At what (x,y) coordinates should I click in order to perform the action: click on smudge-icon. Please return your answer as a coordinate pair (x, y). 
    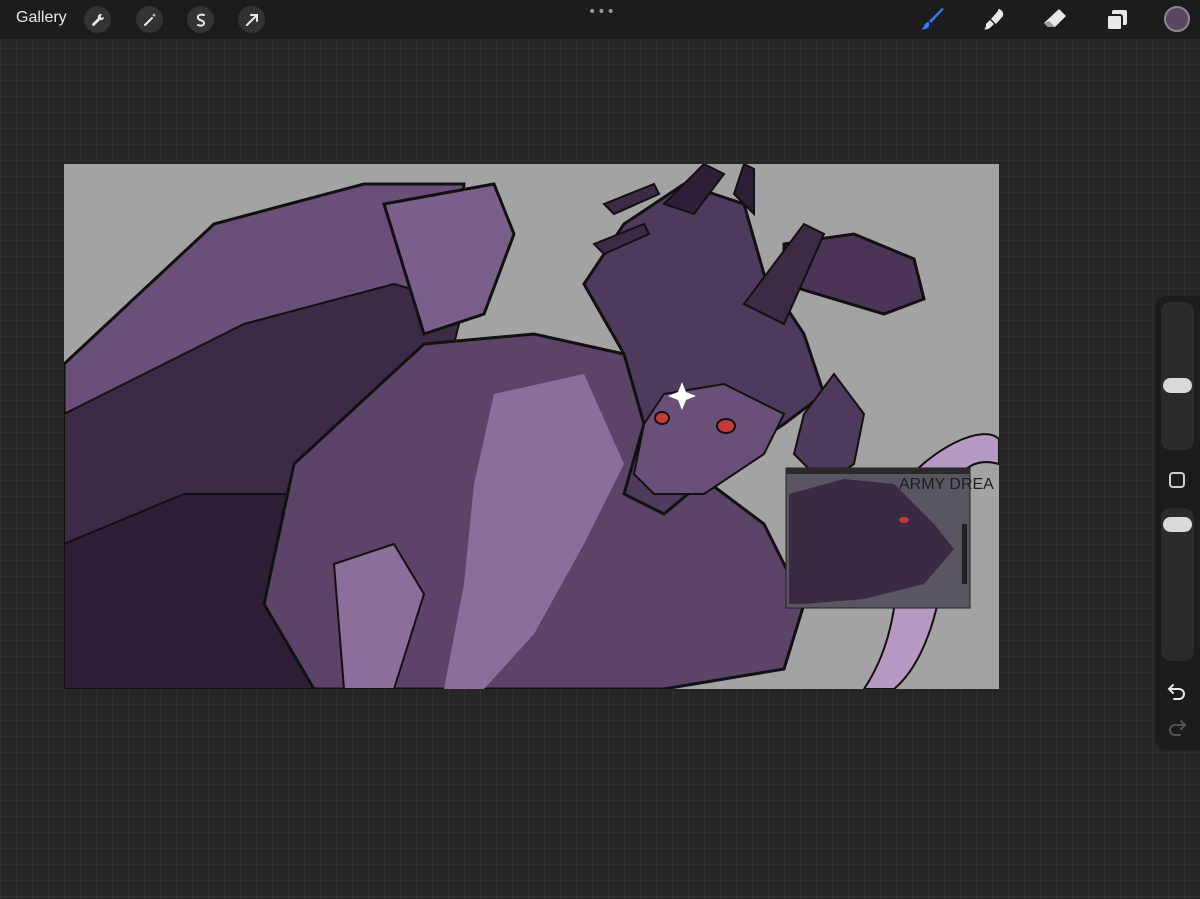
    Looking at the image, I should click on (994, 19).